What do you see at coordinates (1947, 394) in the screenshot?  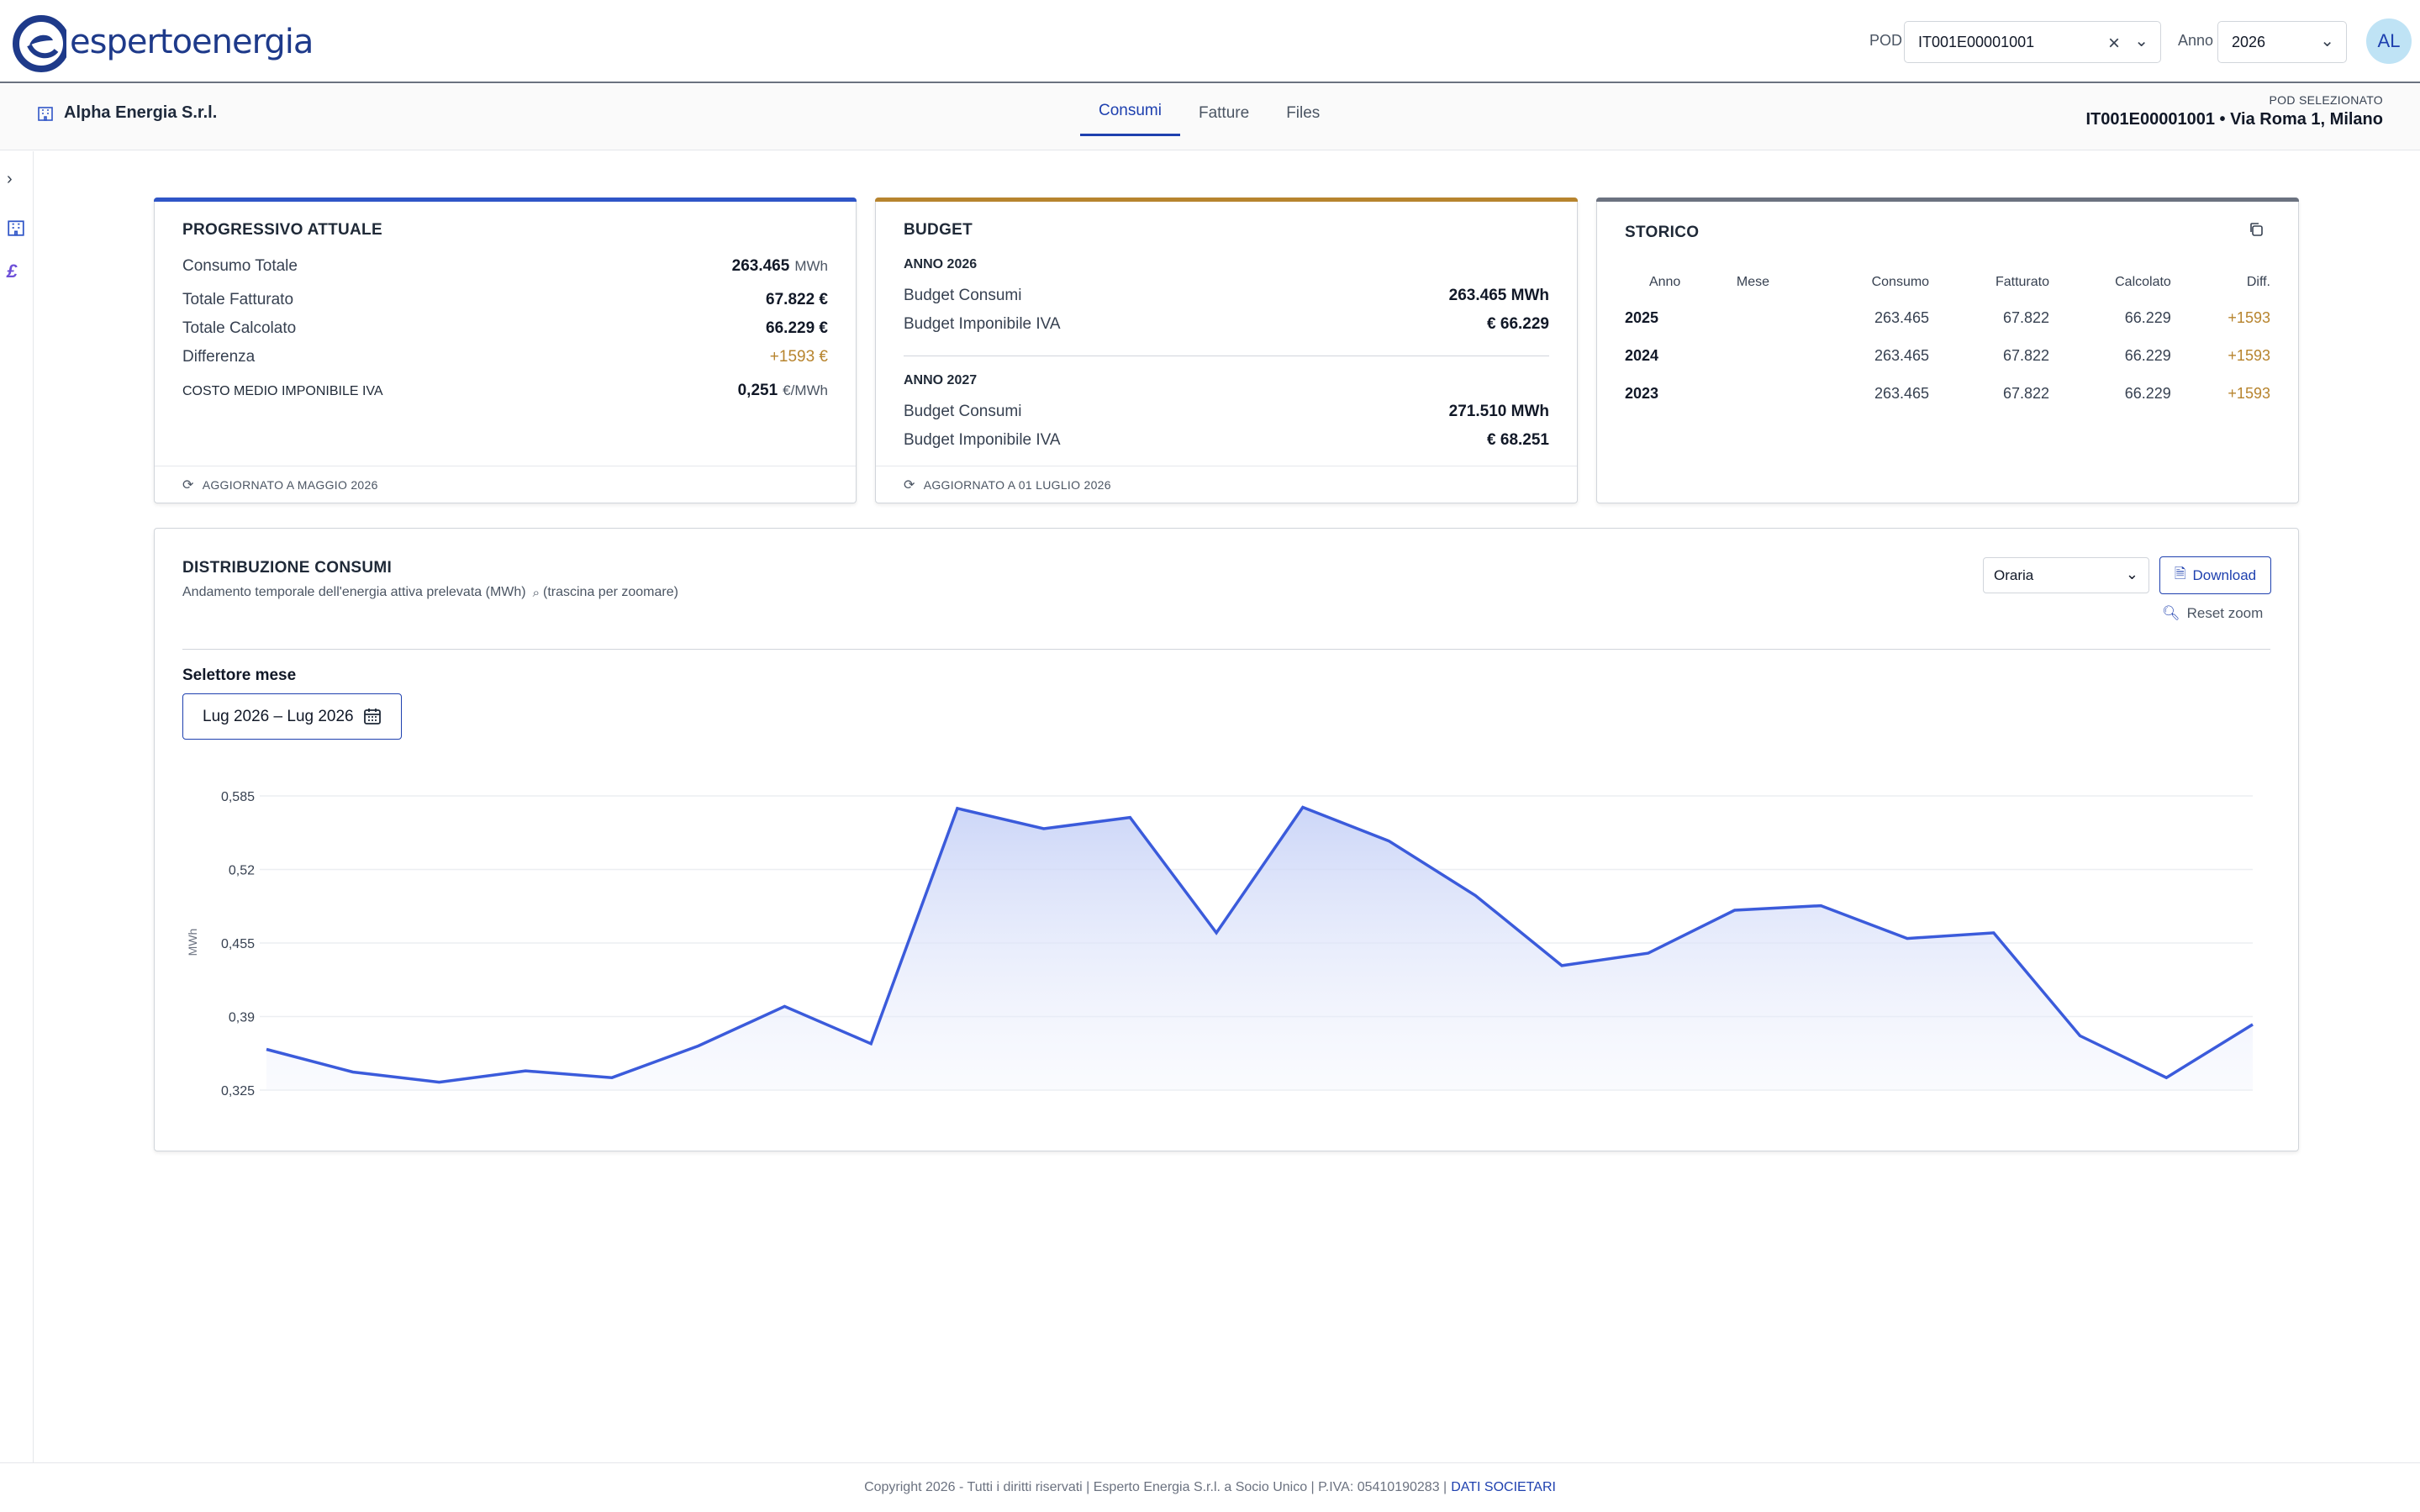 I see `table-row: 2023 263.465 67.822 66.229 +1593` at bounding box center [1947, 394].